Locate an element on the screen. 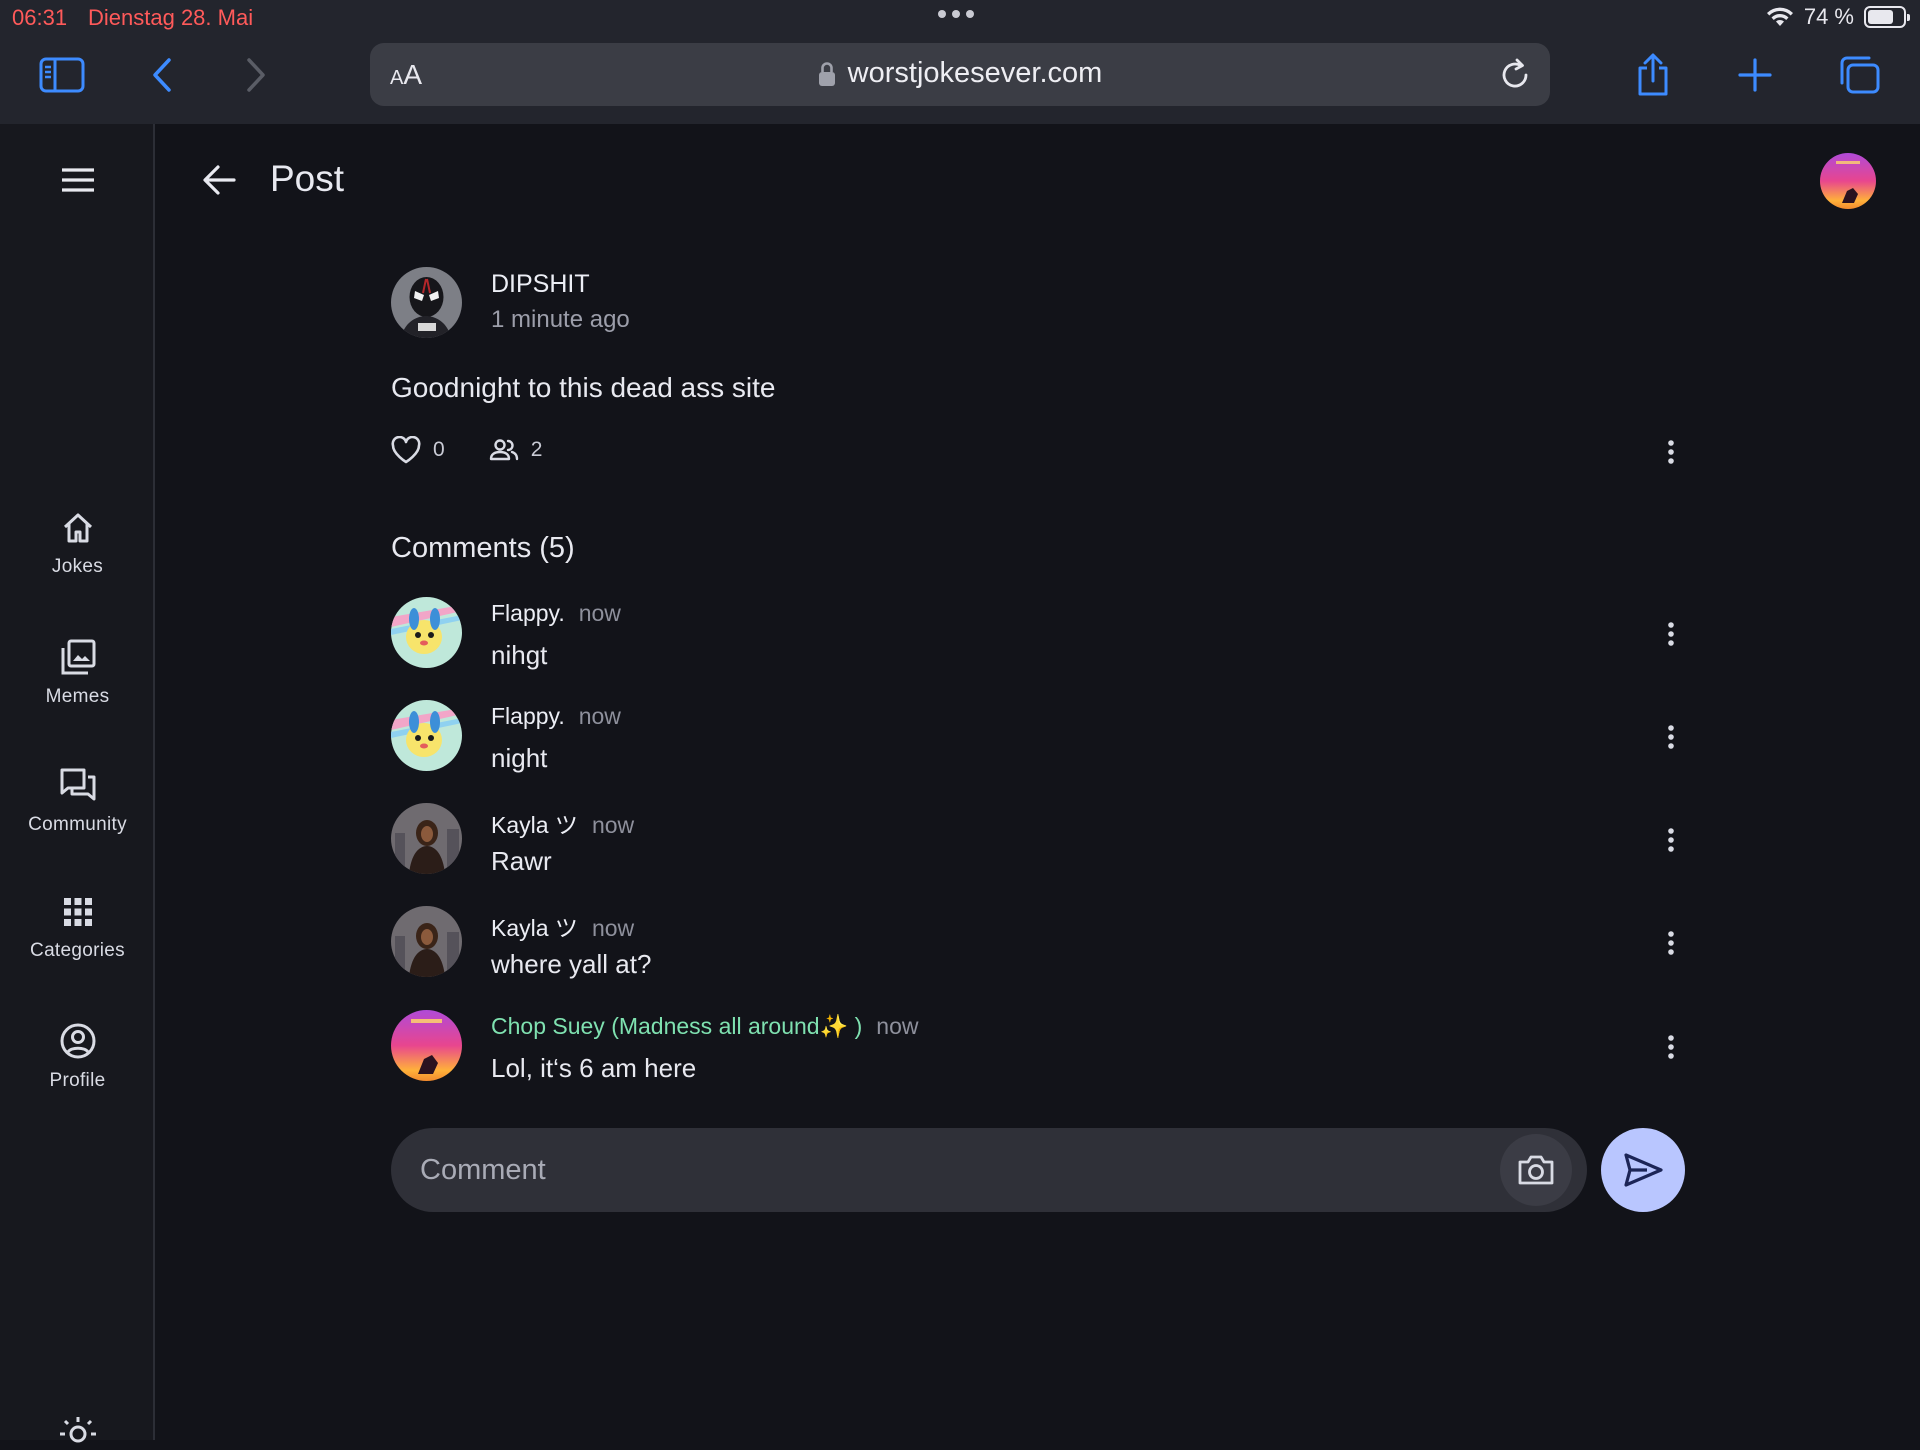 This screenshot has height=1450, width=1920. post-more-icon is located at coordinates (1671, 452).